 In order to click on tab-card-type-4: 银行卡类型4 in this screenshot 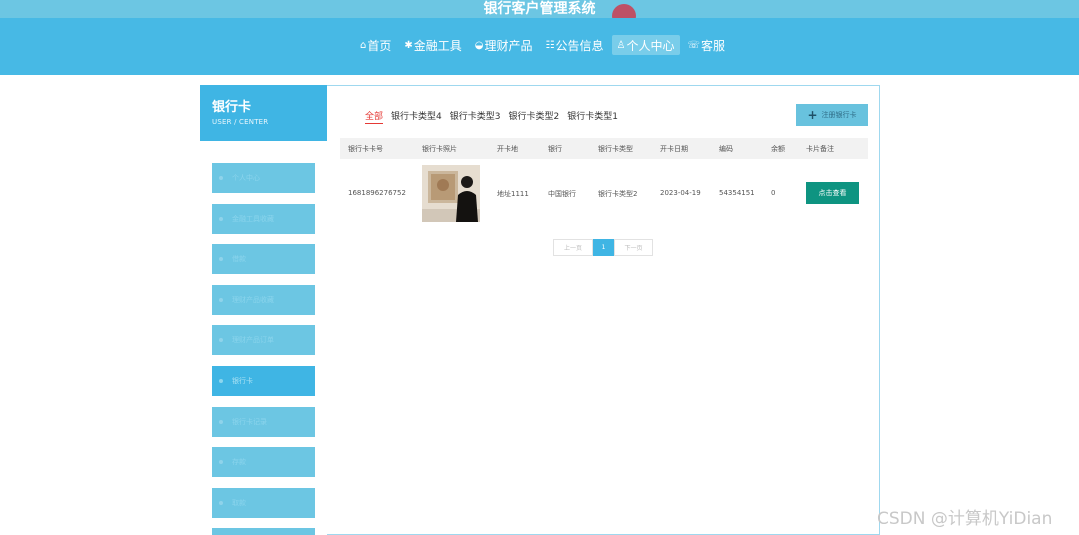, I will do `click(416, 116)`.